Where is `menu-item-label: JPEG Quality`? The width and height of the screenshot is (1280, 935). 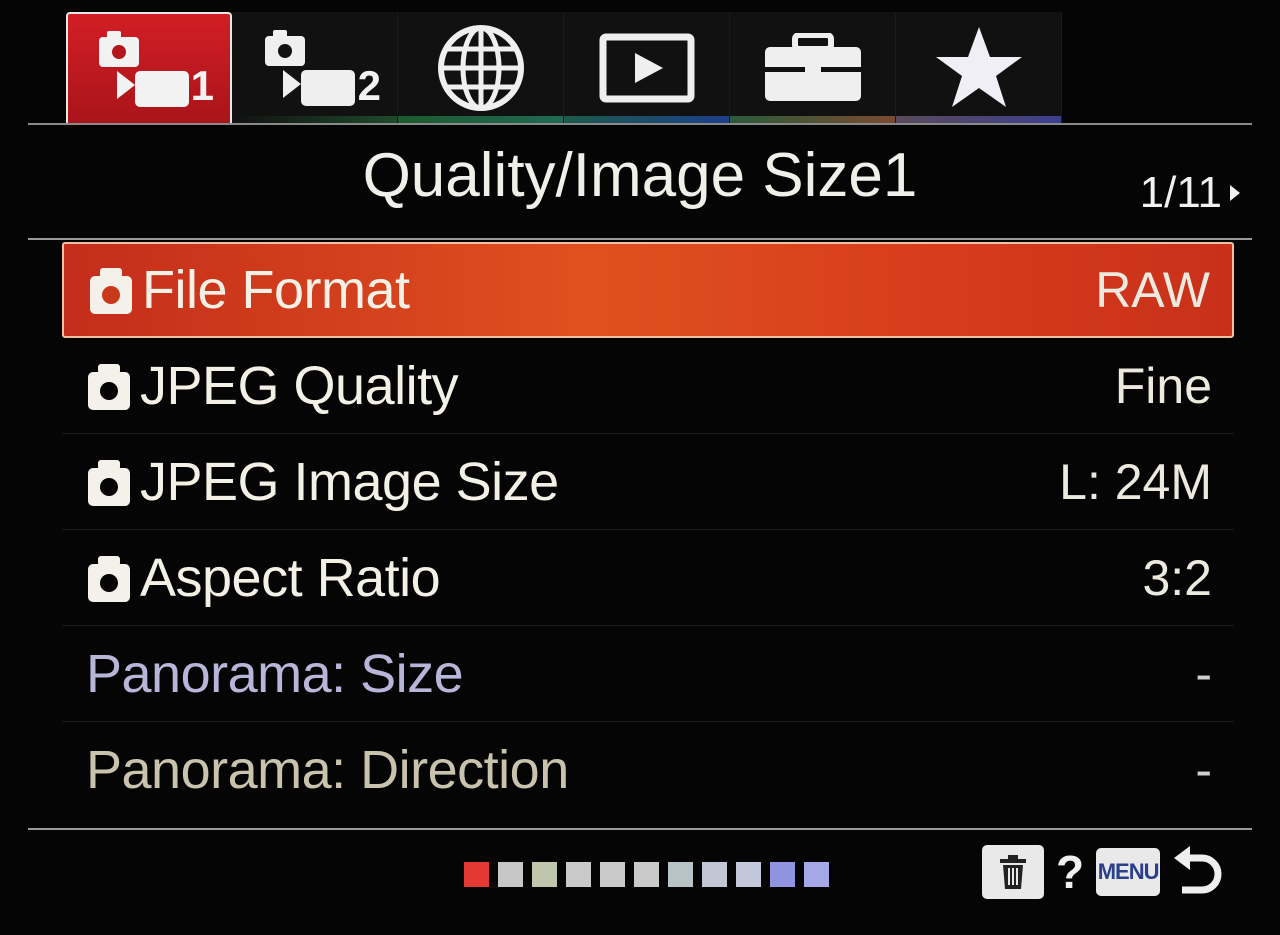
menu-item-label: JPEG Quality is located at coordinates (299, 385).